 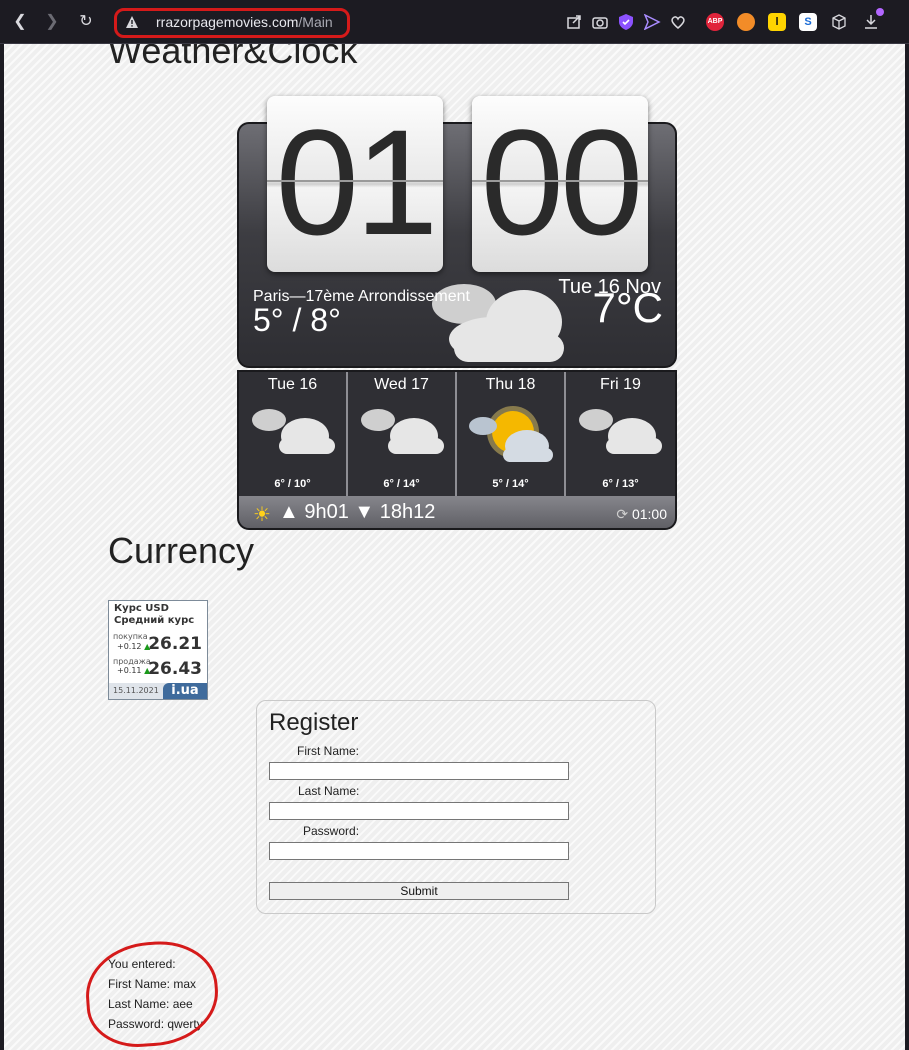 What do you see at coordinates (808, 22) in the screenshot?
I see `s-icon: S` at bounding box center [808, 22].